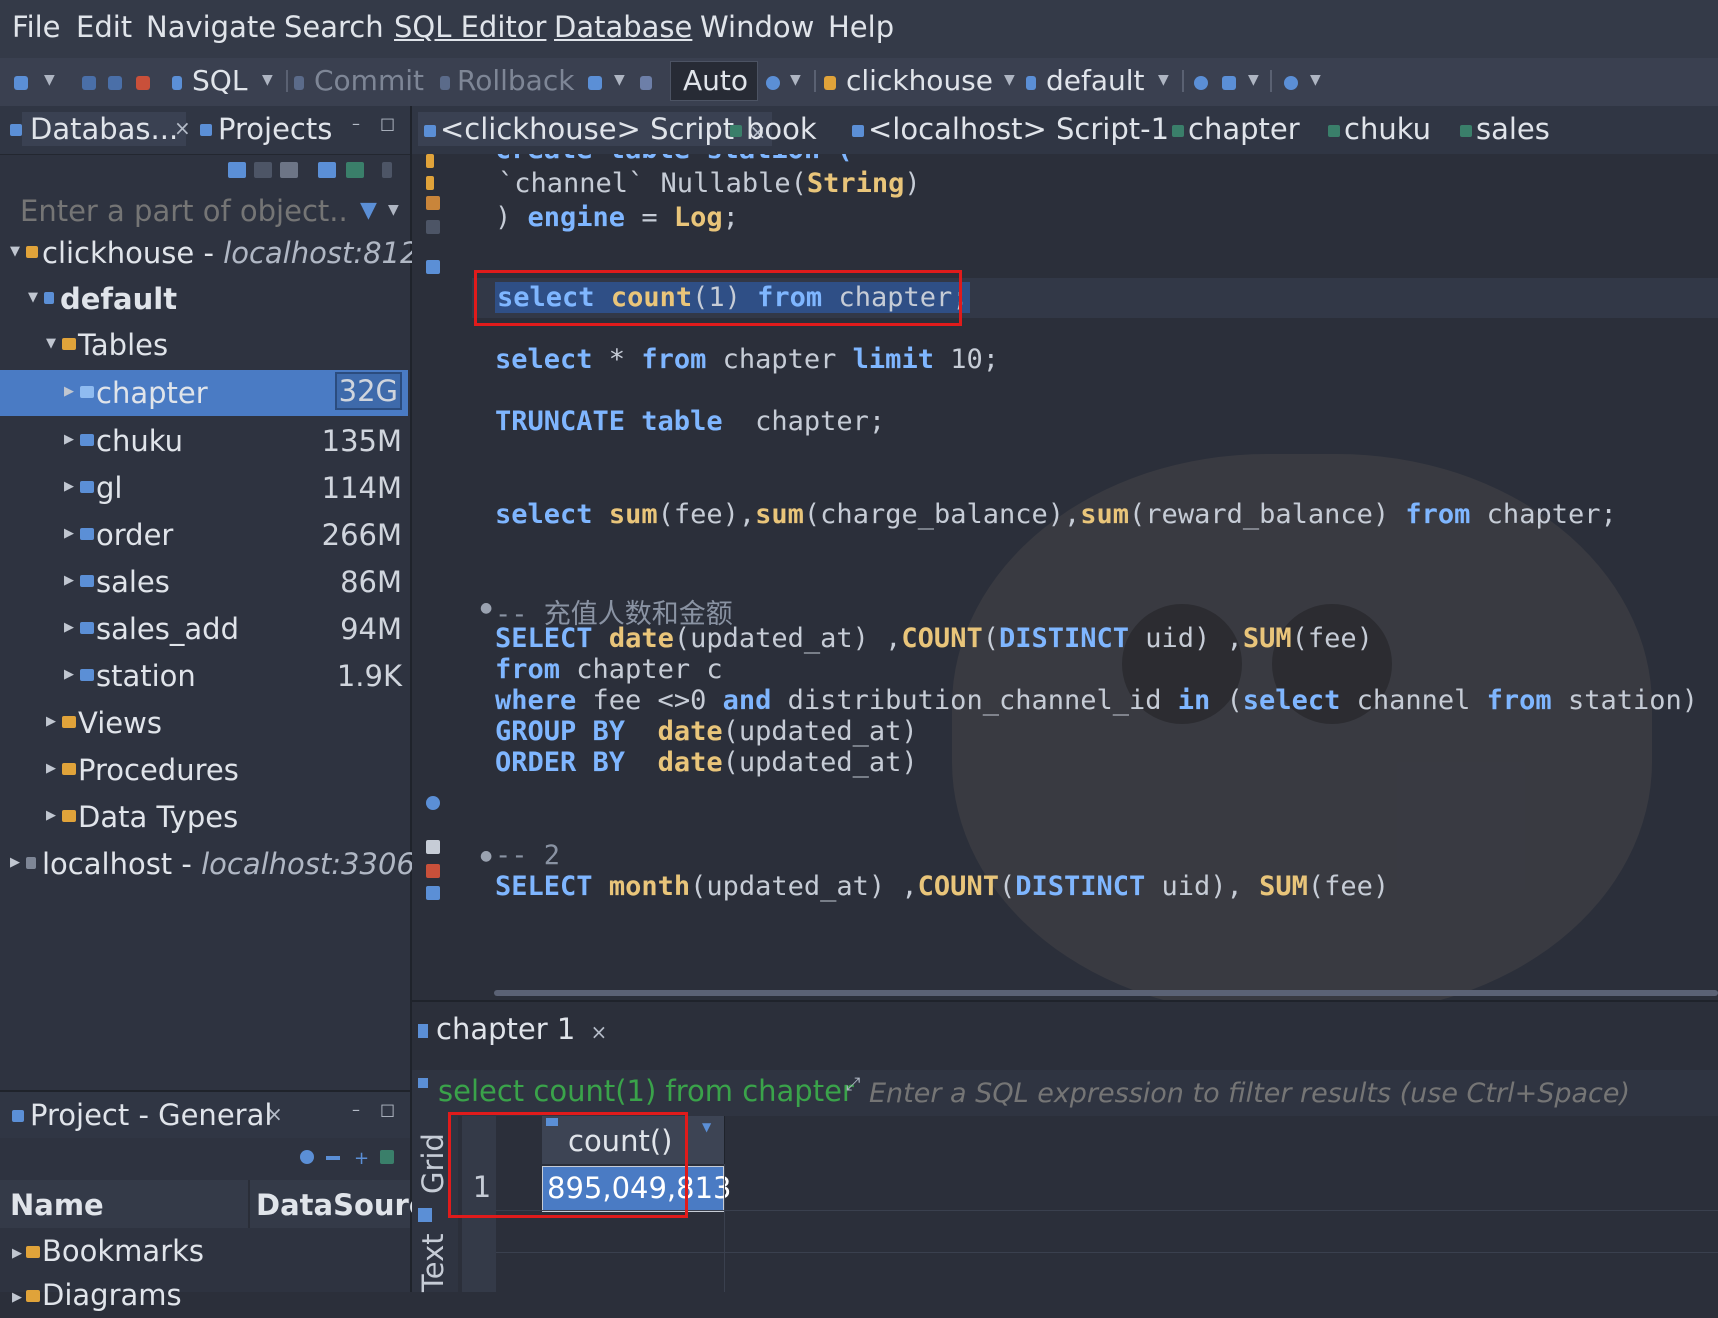  What do you see at coordinates (275, 129) in the screenshot?
I see `tab-projects: Projects` at bounding box center [275, 129].